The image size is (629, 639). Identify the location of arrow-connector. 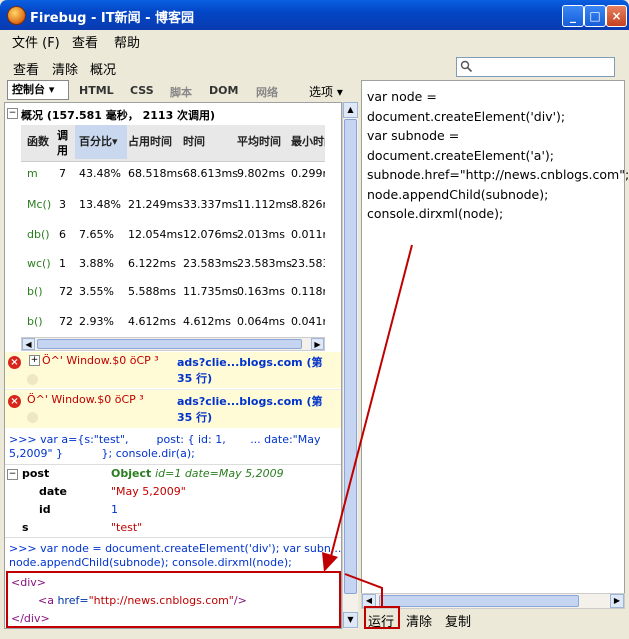
(363, 589).